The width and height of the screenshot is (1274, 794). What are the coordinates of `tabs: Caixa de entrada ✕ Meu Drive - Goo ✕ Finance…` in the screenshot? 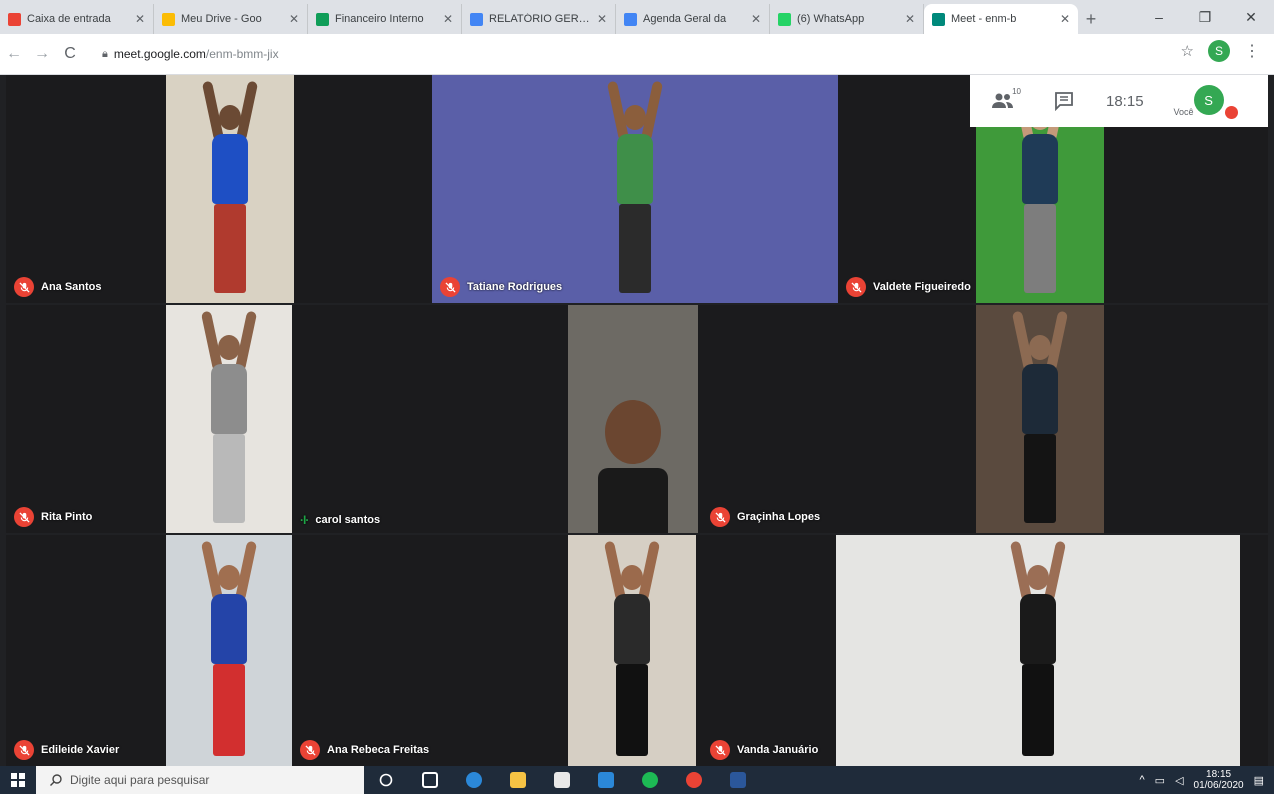 It's located at (539, 19).